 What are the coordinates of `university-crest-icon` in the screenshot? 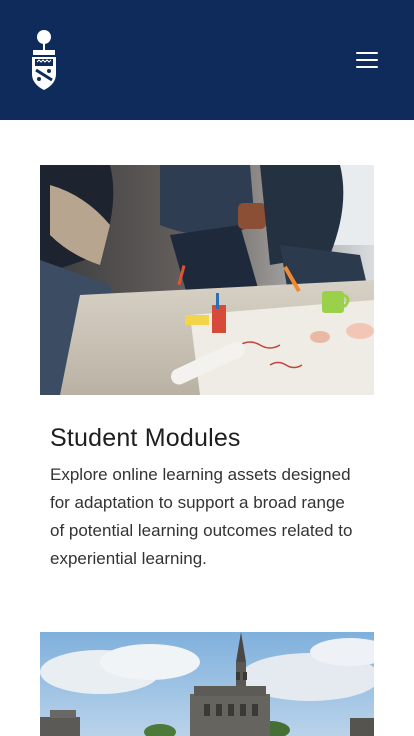 It's located at (44, 60).